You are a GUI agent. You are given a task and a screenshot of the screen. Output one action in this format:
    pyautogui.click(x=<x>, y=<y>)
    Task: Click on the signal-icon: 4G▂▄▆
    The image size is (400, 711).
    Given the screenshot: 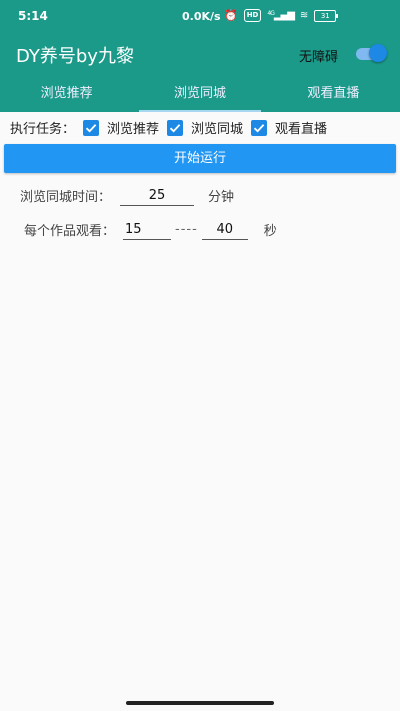 What is the action you would take?
    pyautogui.click(x=281, y=15)
    